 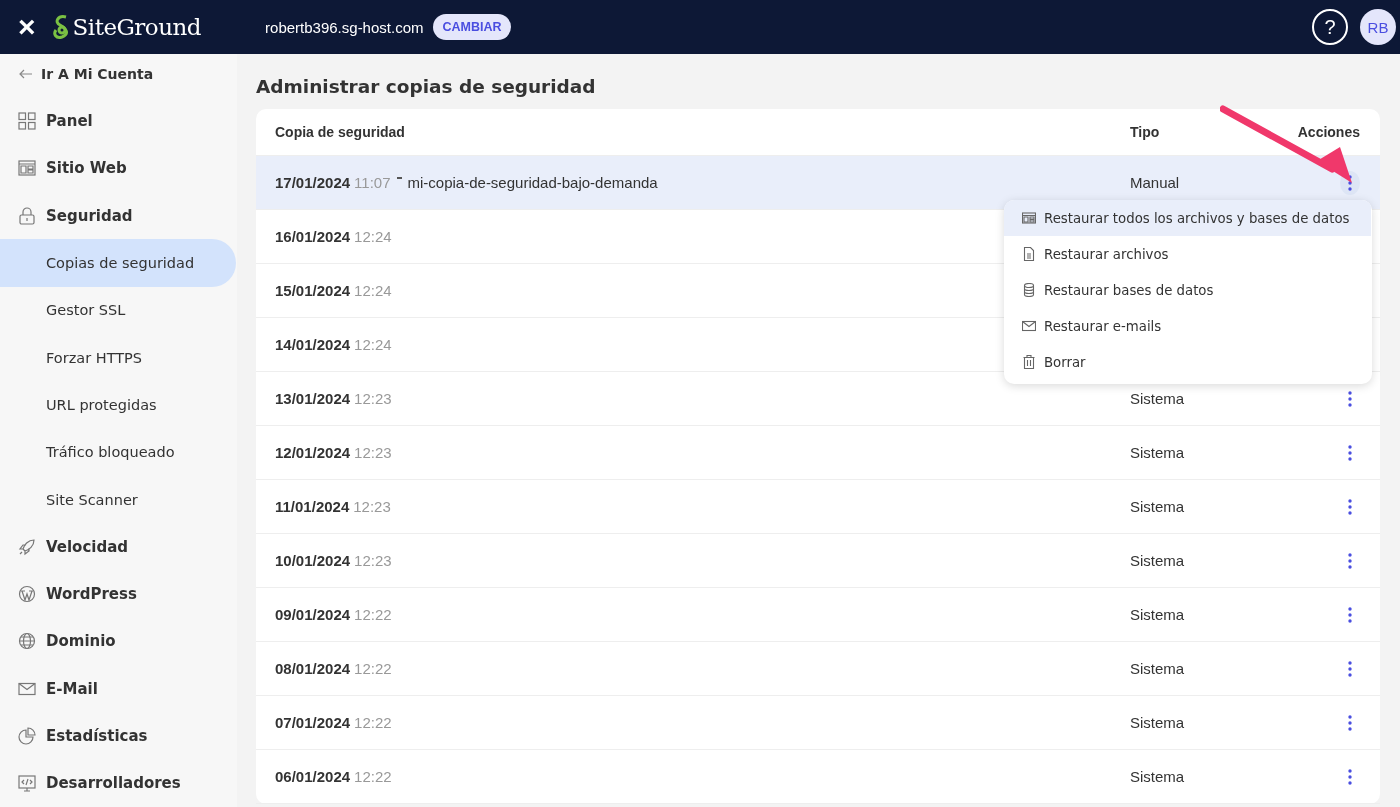 What do you see at coordinates (118, 358) in the screenshot?
I see `sidebar-subitem: Forzar HTTPS` at bounding box center [118, 358].